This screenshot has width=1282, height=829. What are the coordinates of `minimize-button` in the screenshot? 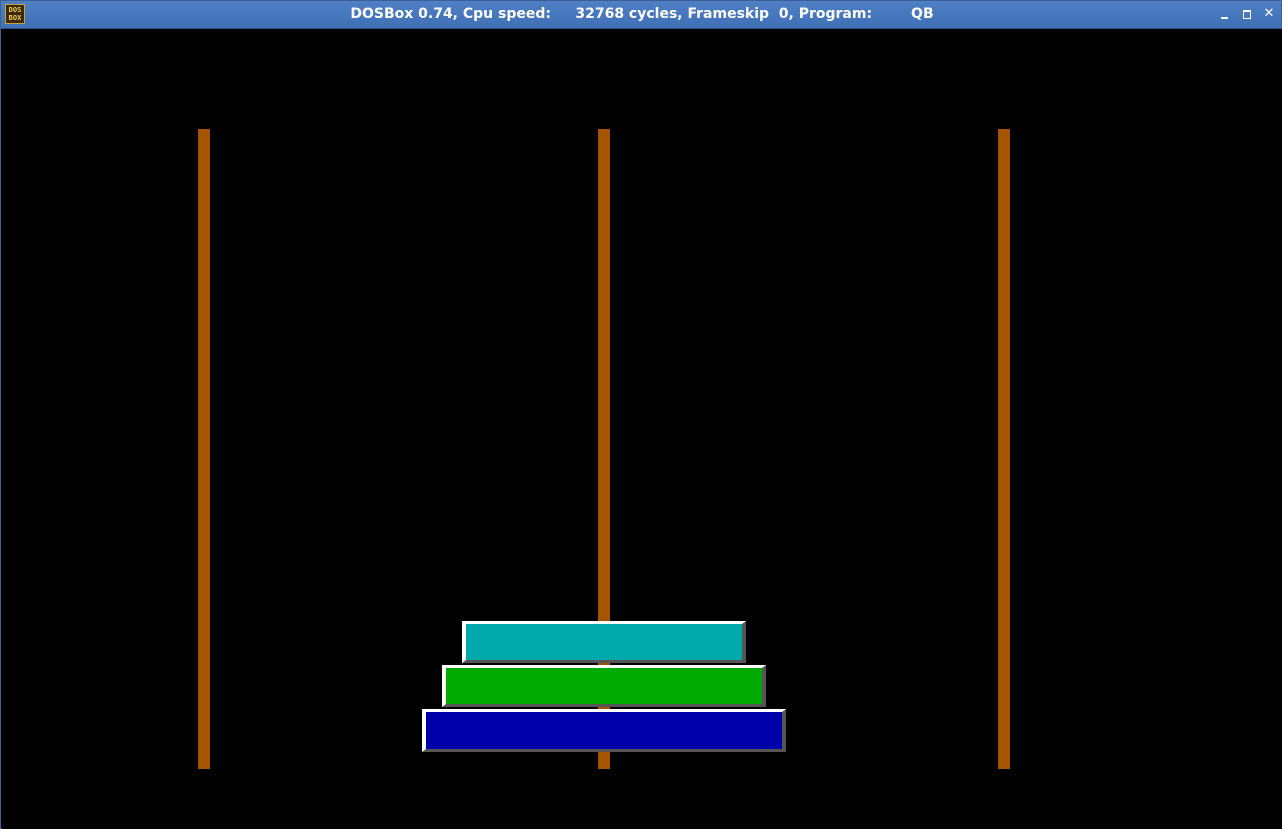 It's located at (1225, 14).